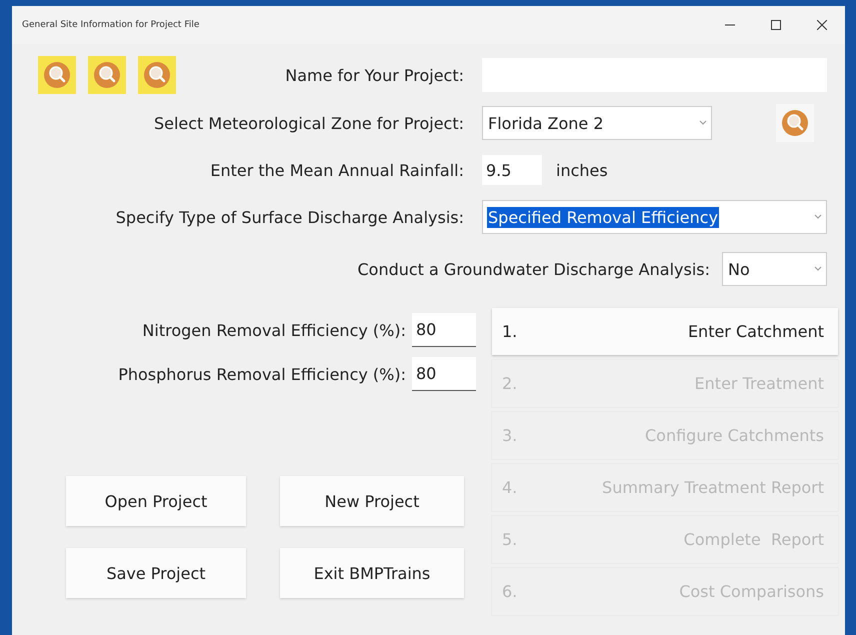  What do you see at coordinates (512, 170) in the screenshot?
I see `rainfall-field: 9.5` at bounding box center [512, 170].